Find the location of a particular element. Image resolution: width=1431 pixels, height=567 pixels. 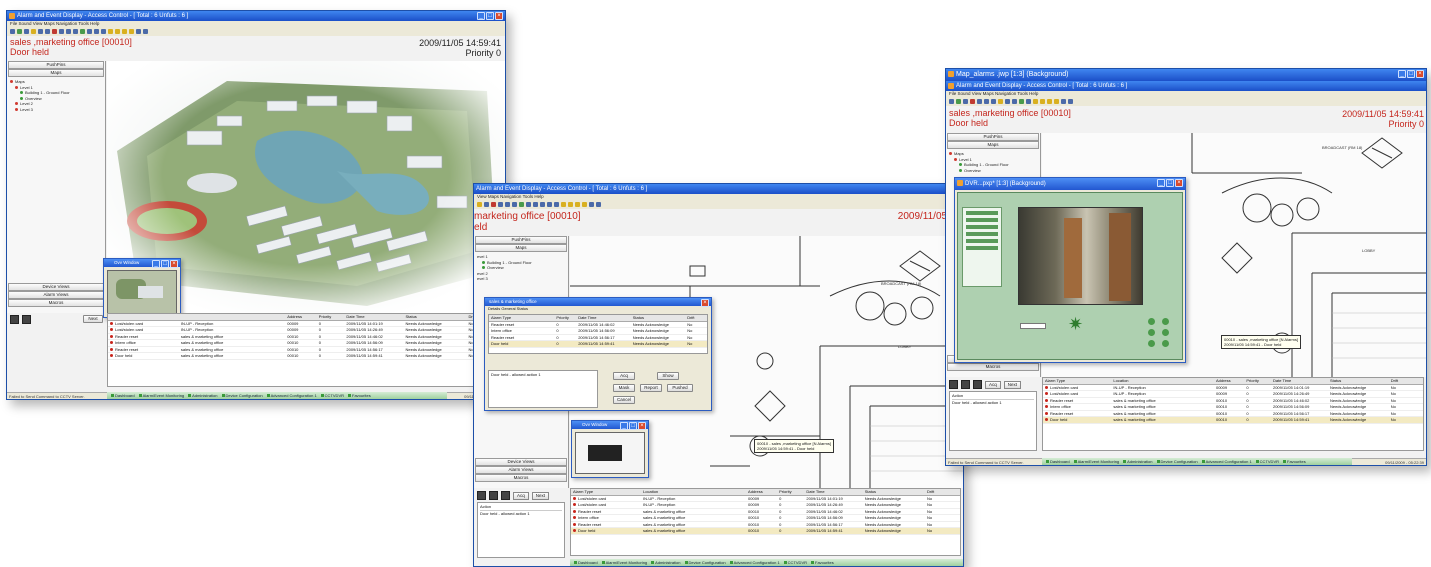

pushpins-button: PushPins is located at coordinates (521, 240).